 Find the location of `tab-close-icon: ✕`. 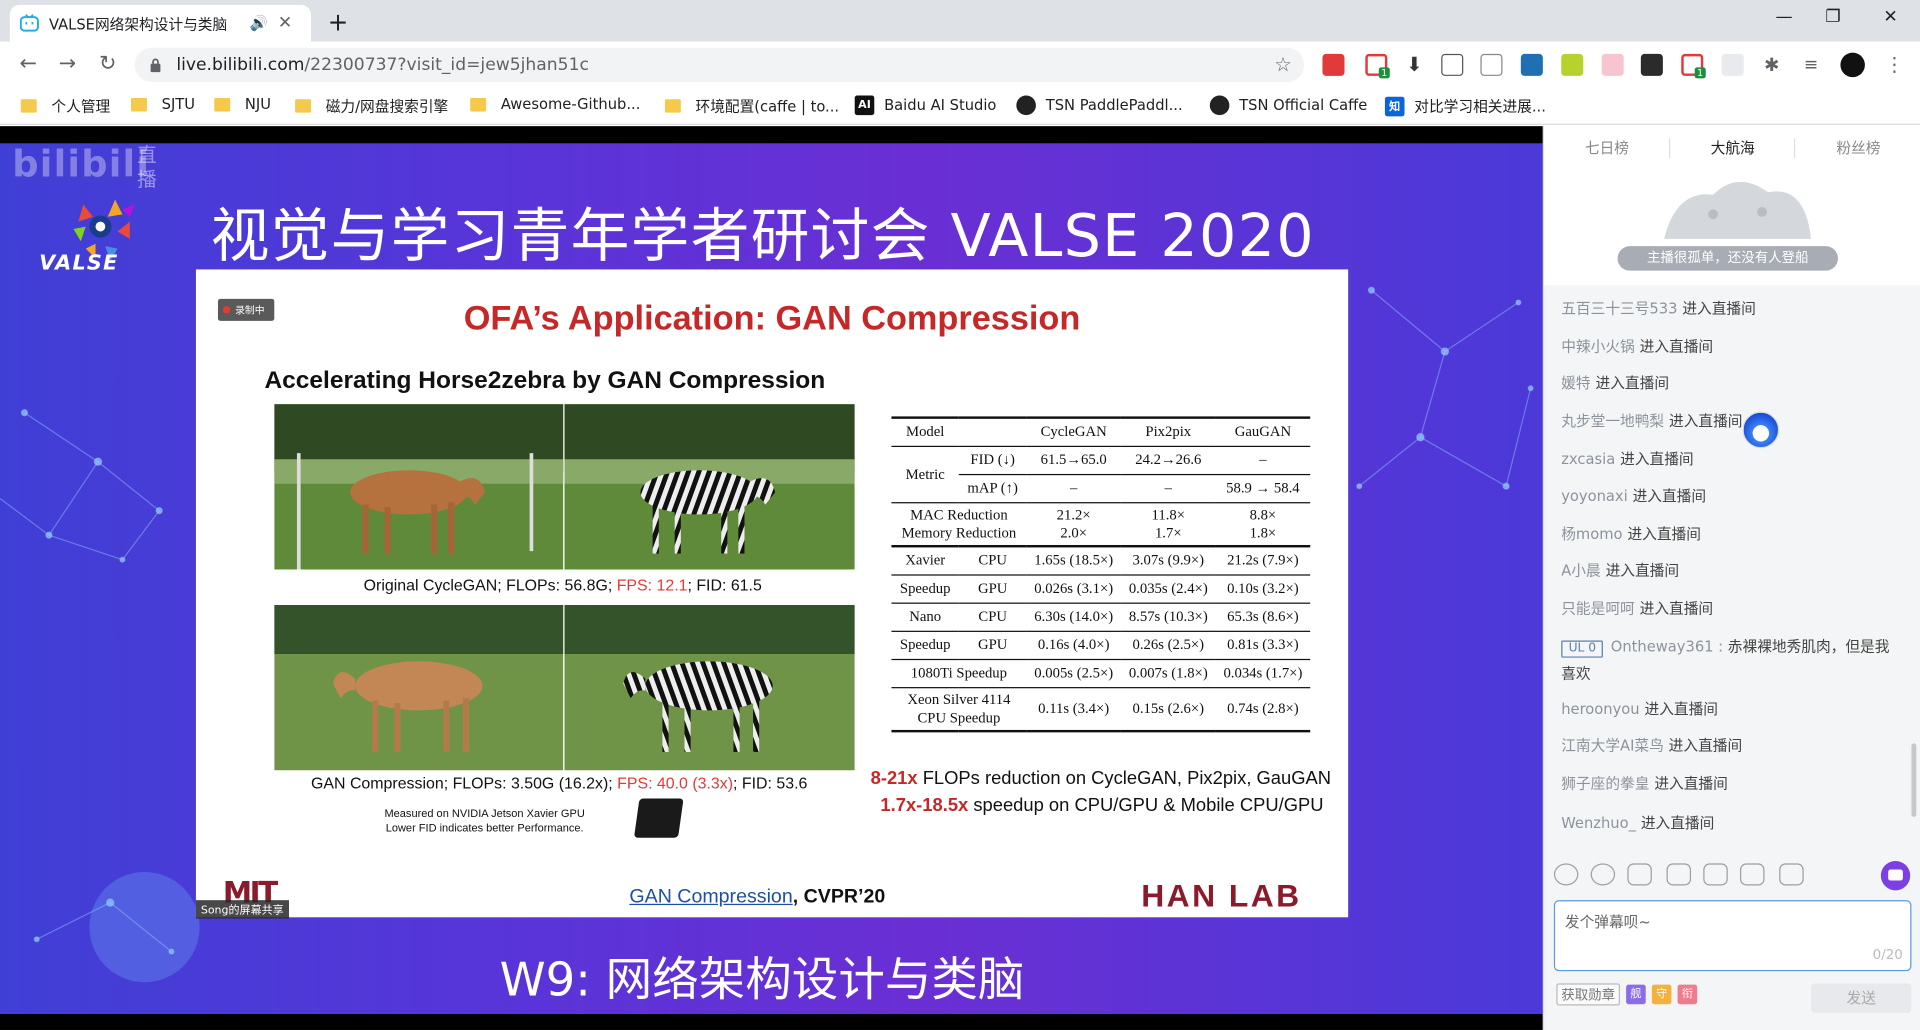

tab-close-icon: ✕ is located at coordinates (285, 23).